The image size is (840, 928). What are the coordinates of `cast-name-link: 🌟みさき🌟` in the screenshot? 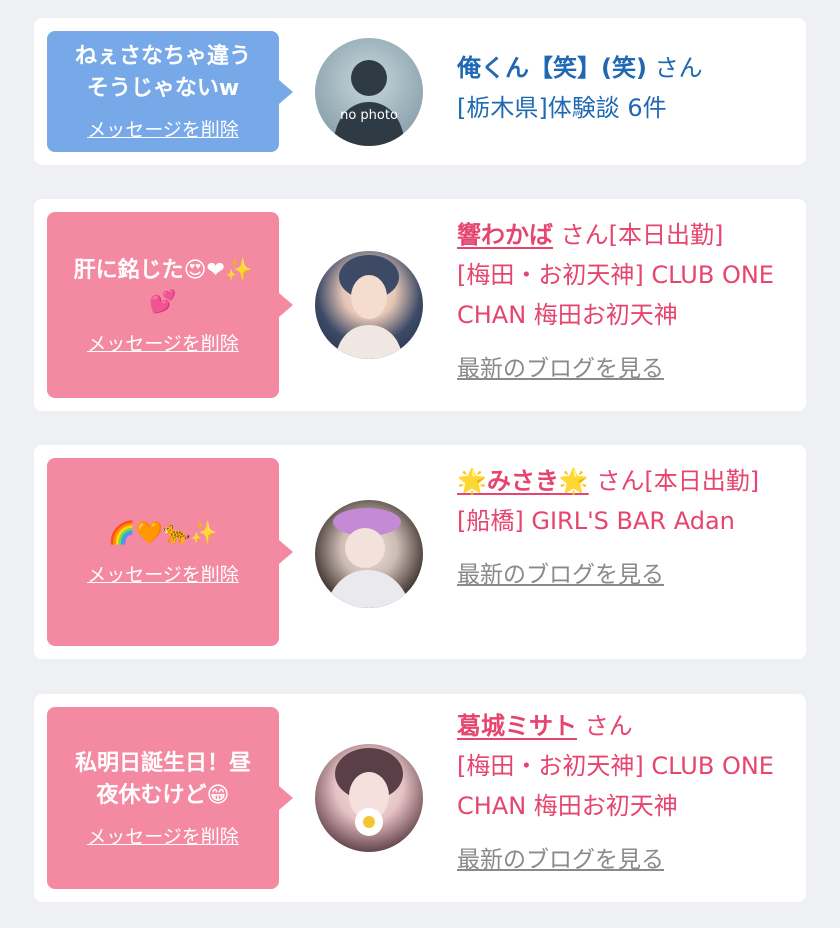 It's located at (523, 481).